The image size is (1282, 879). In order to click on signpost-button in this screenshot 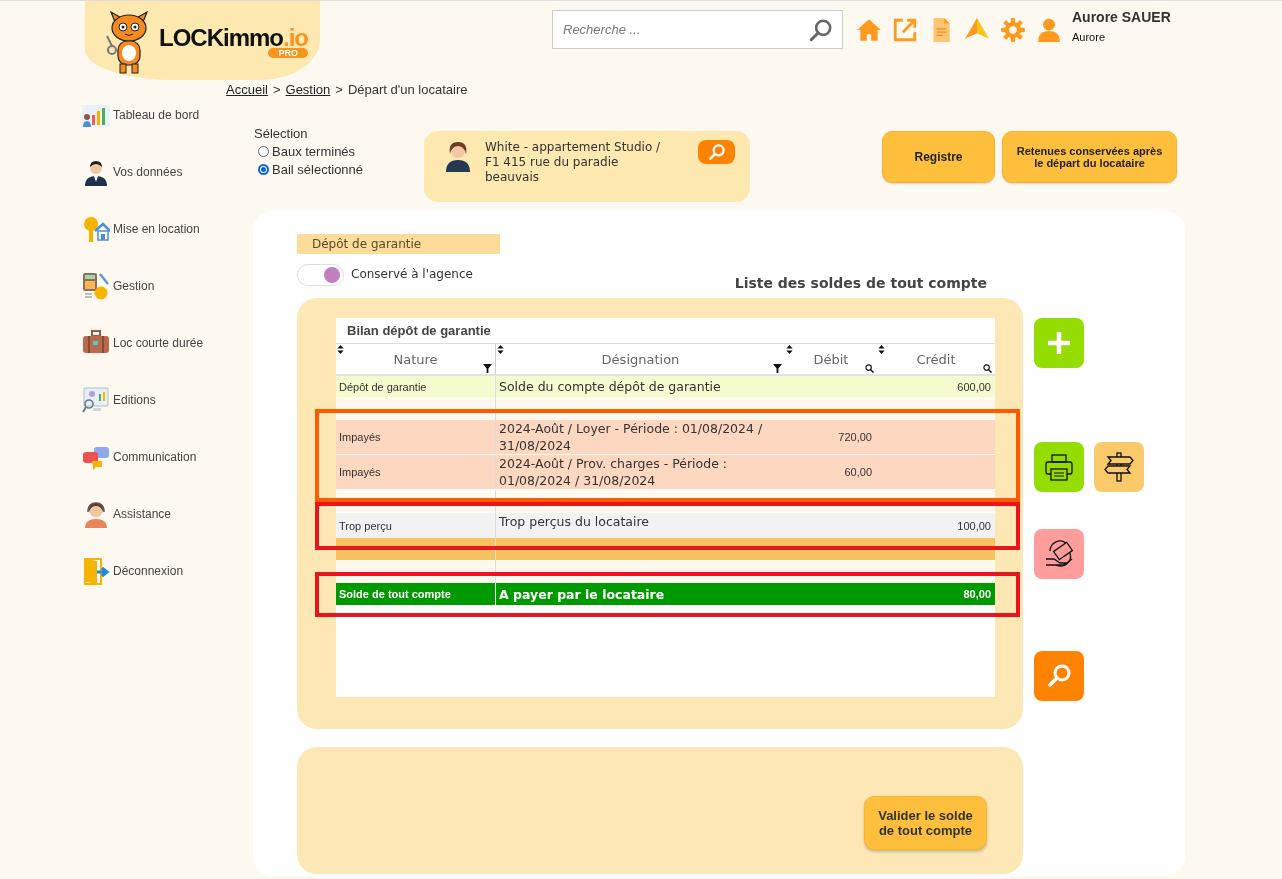, I will do `click(1119, 467)`.